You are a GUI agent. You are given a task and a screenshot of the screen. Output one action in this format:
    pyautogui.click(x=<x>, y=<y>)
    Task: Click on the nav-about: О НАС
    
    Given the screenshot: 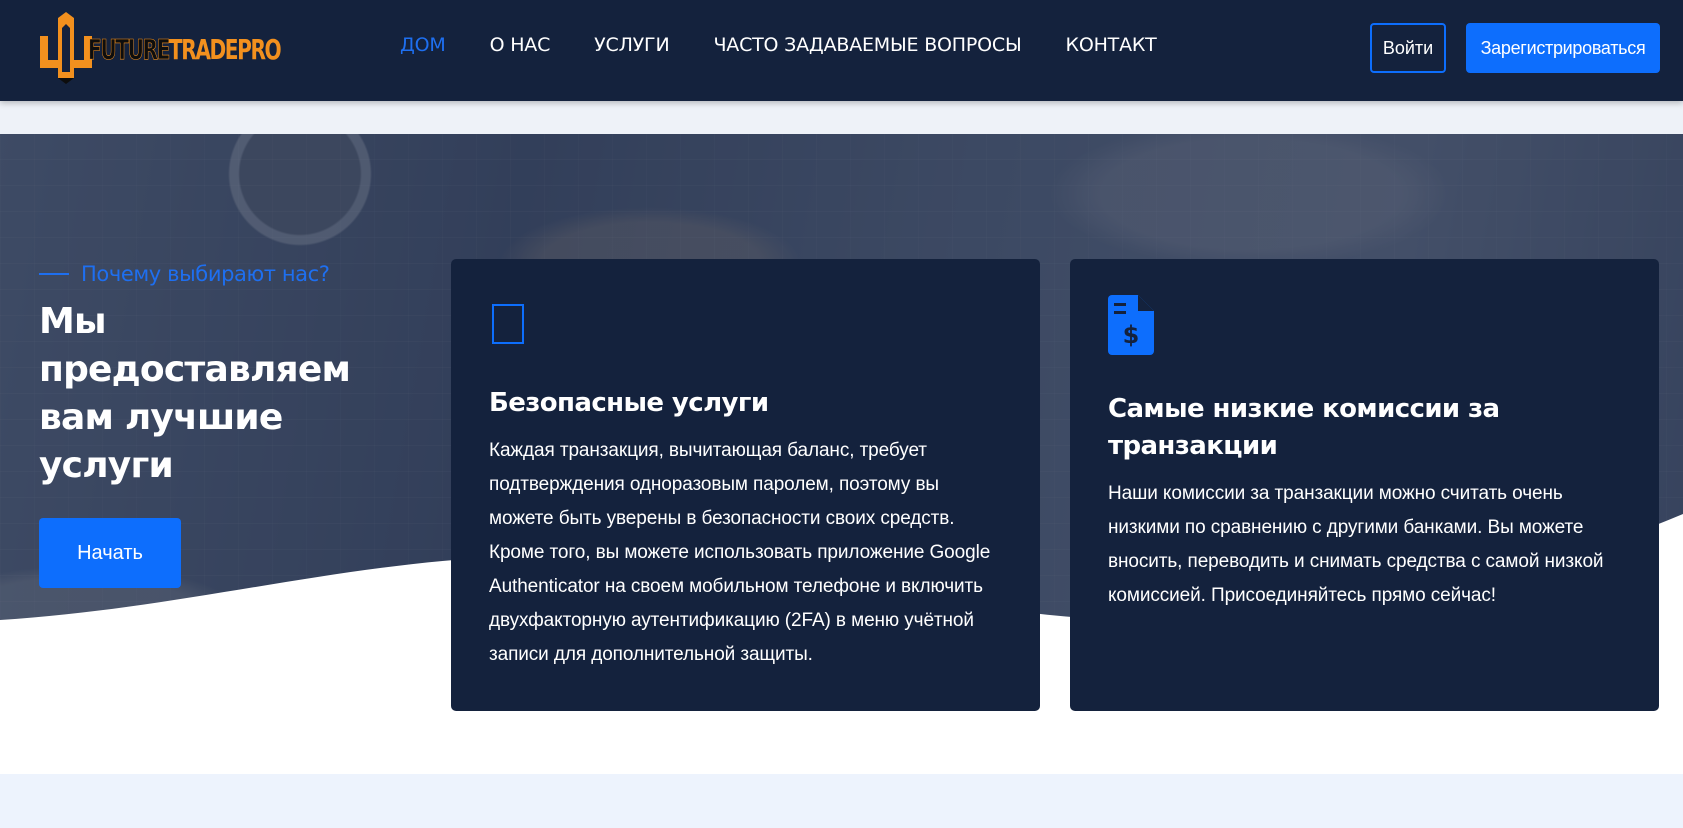 What is the action you would take?
    pyautogui.click(x=520, y=45)
    